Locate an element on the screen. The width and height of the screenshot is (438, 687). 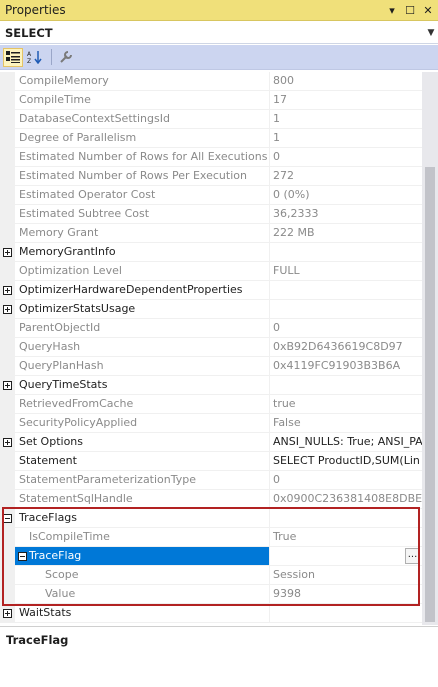
property-value: 0 (0%) is located at coordinates (346, 195).